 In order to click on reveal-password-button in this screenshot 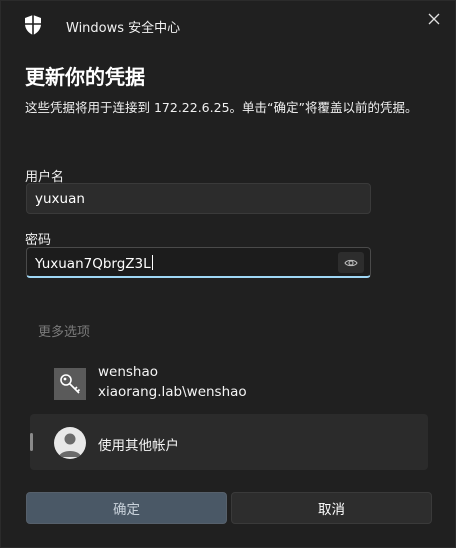, I will do `click(351, 262)`.